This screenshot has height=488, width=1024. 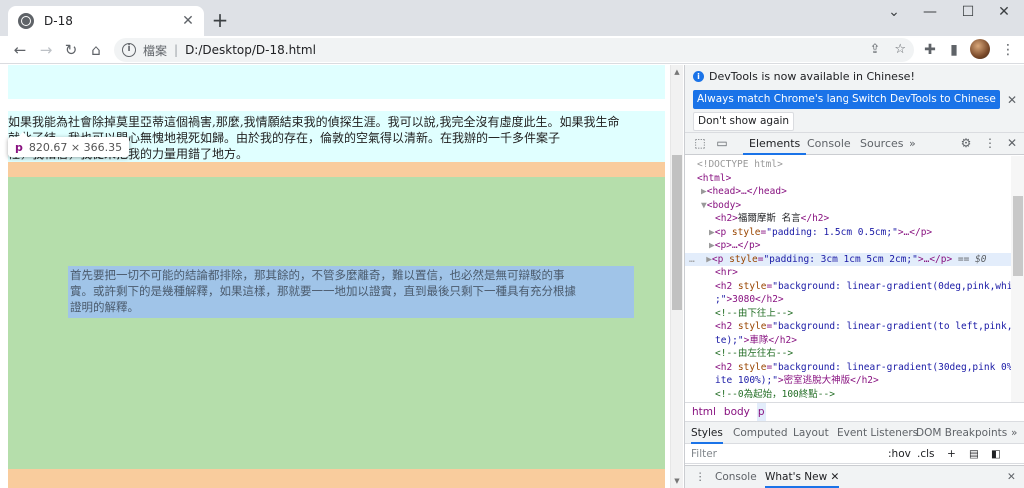 What do you see at coordinates (926, 454) in the screenshot?
I see `class-toggle: .cls` at bounding box center [926, 454].